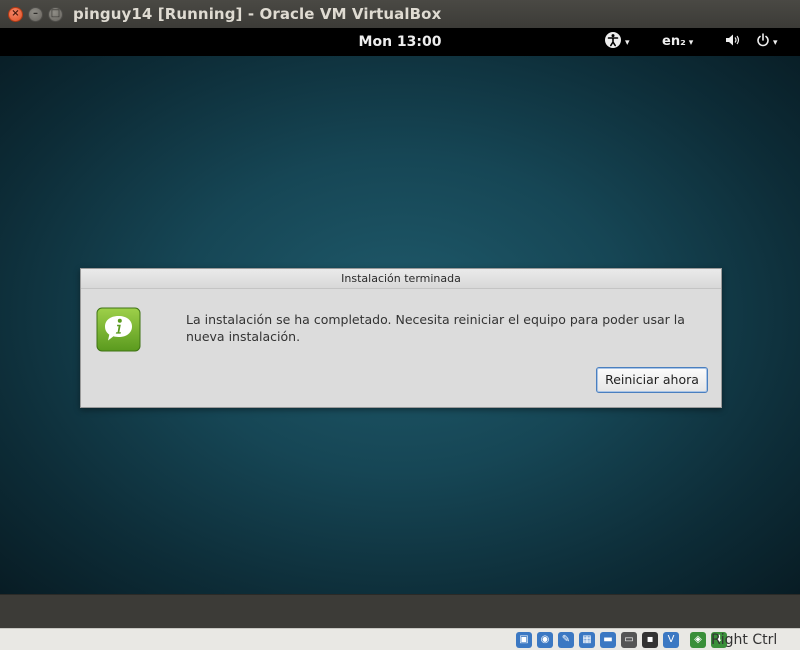 The image size is (800, 650). What do you see at coordinates (613, 40) in the screenshot?
I see `accessibility-icon` at bounding box center [613, 40].